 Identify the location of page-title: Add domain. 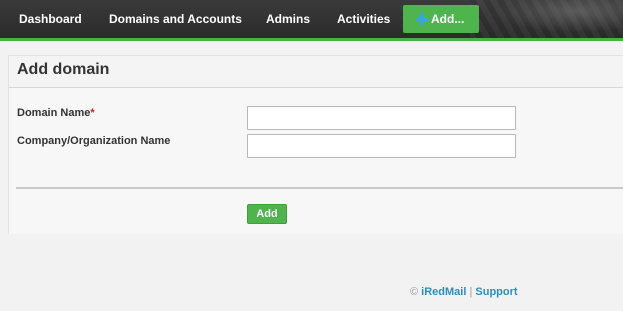
(63, 69).